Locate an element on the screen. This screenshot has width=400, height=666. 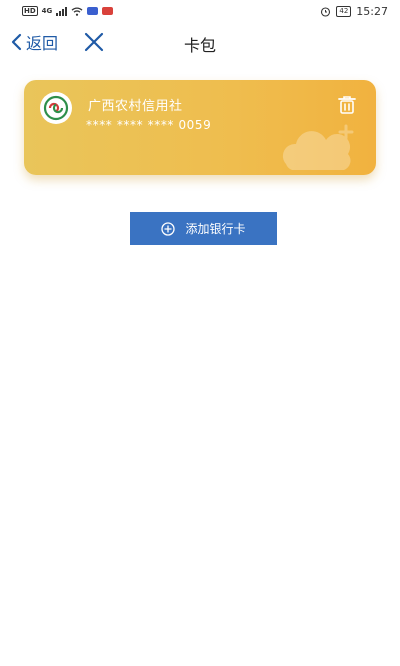
battery-icon: 42 is located at coordinates (344, 11).